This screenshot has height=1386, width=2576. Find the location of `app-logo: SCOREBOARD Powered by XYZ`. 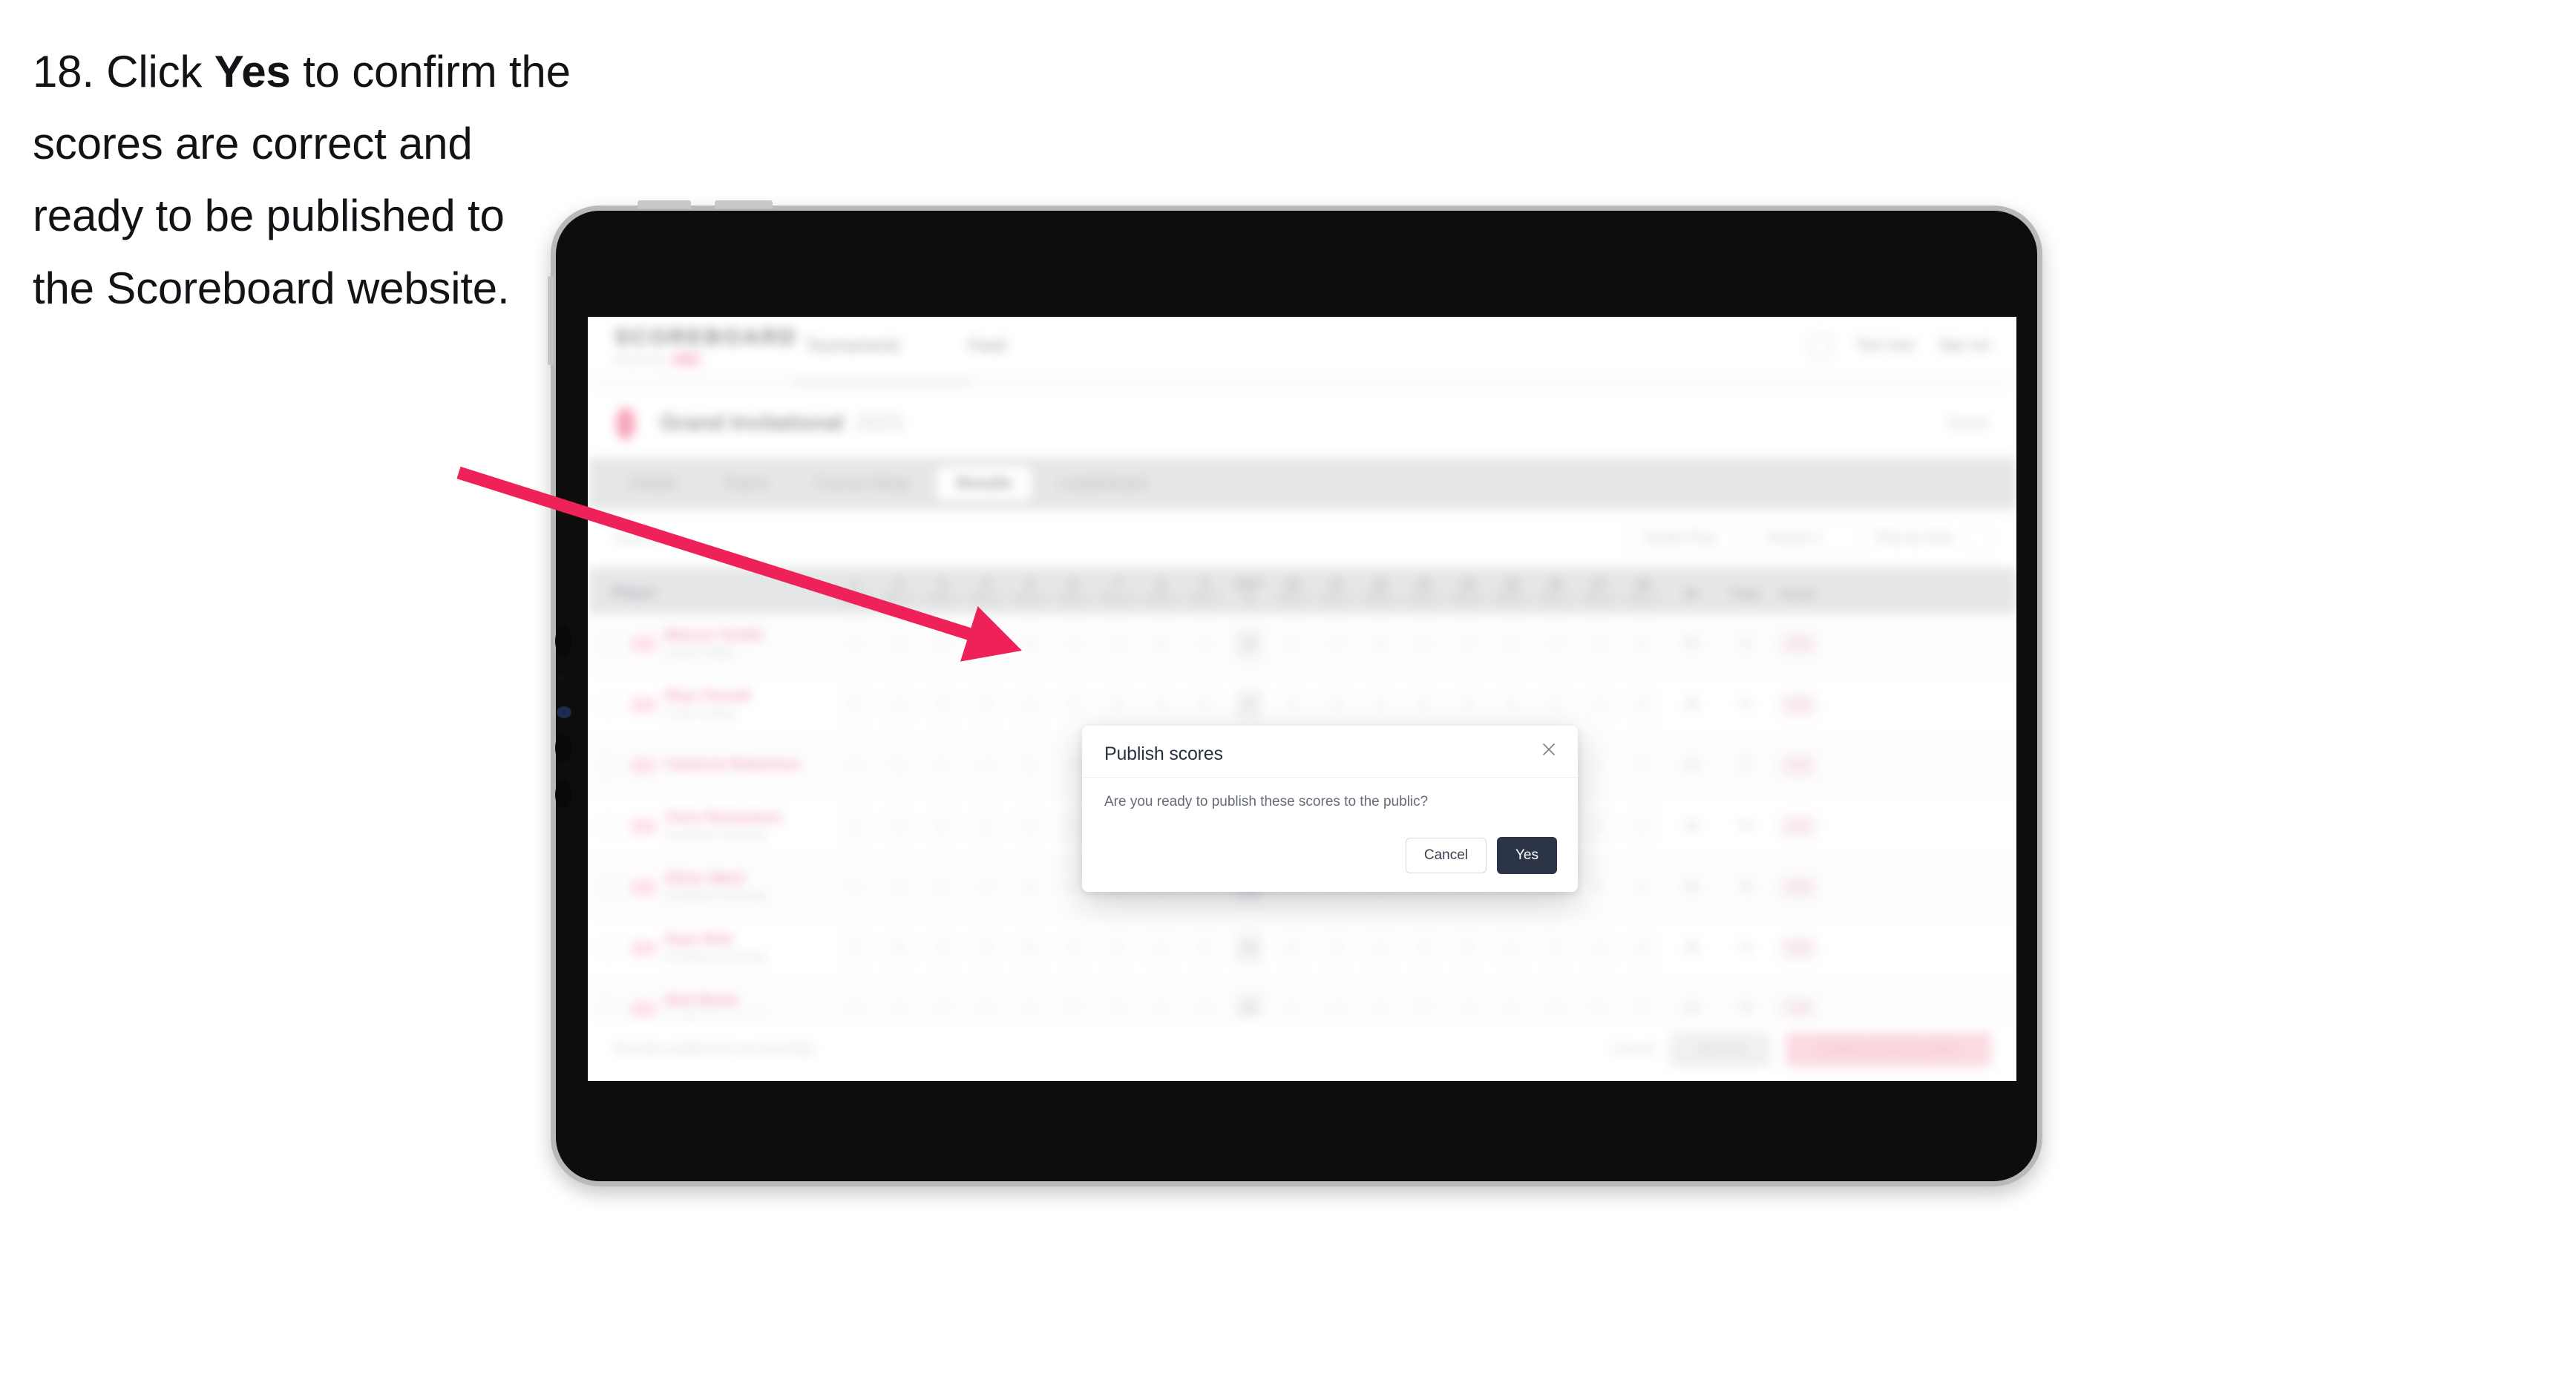

app-logo: SCOREBOARD Powered by XYZ is located at coordinates (710, 345).